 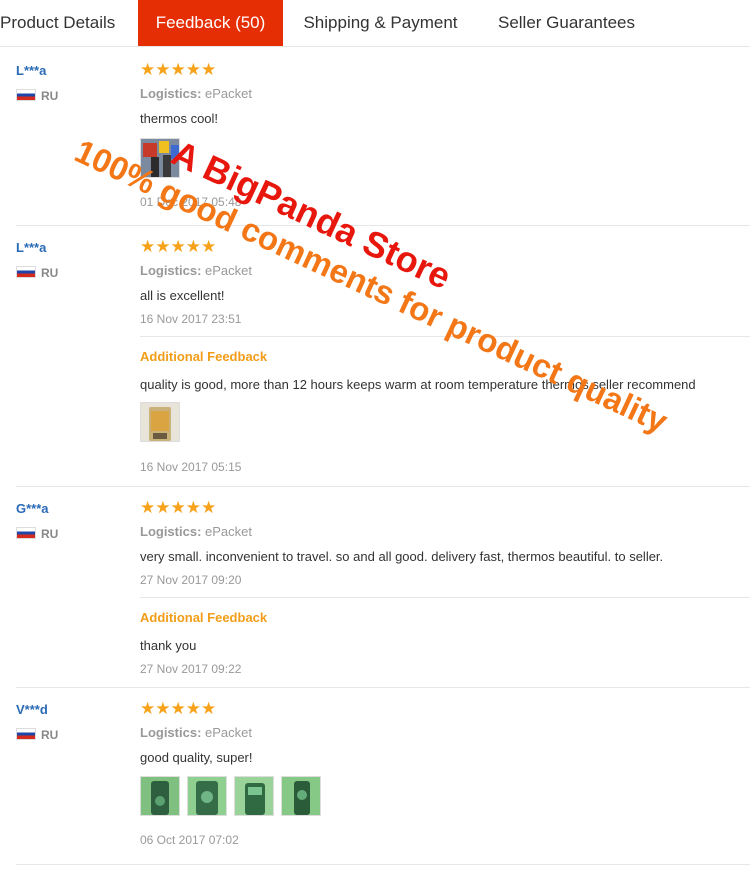 I want to click on buyer-name: V***d, so click(x=32, y=709).